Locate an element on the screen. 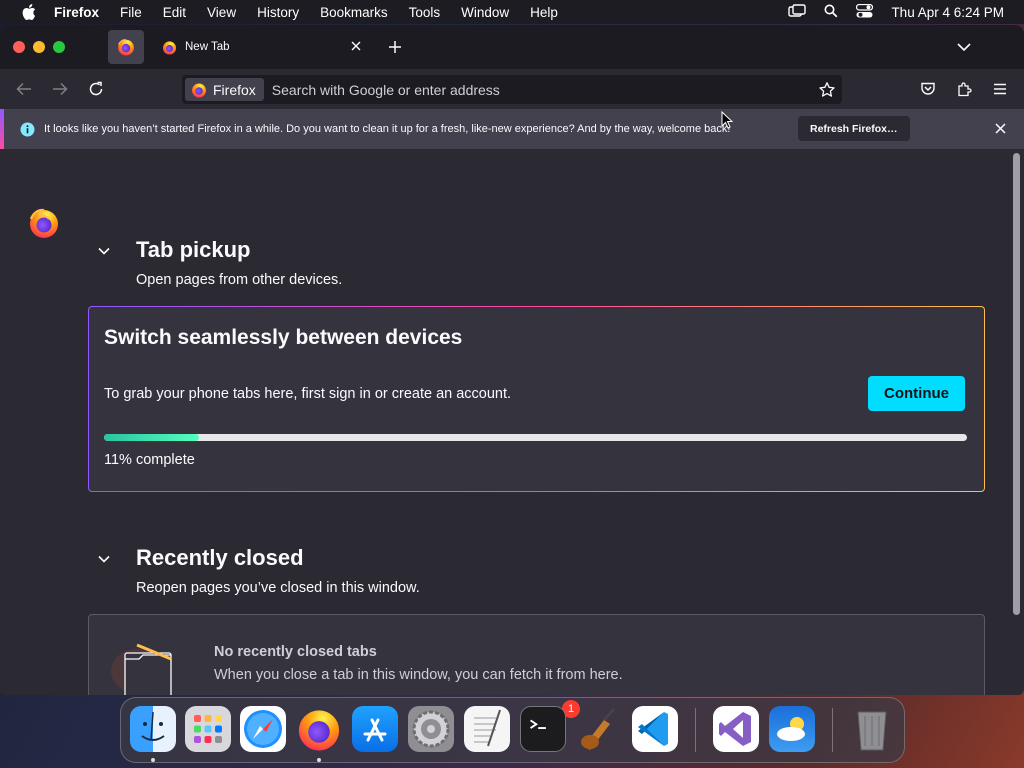 Image resolution: width=1024 pixels, height=768 pixels. setup-progress-track is located at coordinates (535, 437).